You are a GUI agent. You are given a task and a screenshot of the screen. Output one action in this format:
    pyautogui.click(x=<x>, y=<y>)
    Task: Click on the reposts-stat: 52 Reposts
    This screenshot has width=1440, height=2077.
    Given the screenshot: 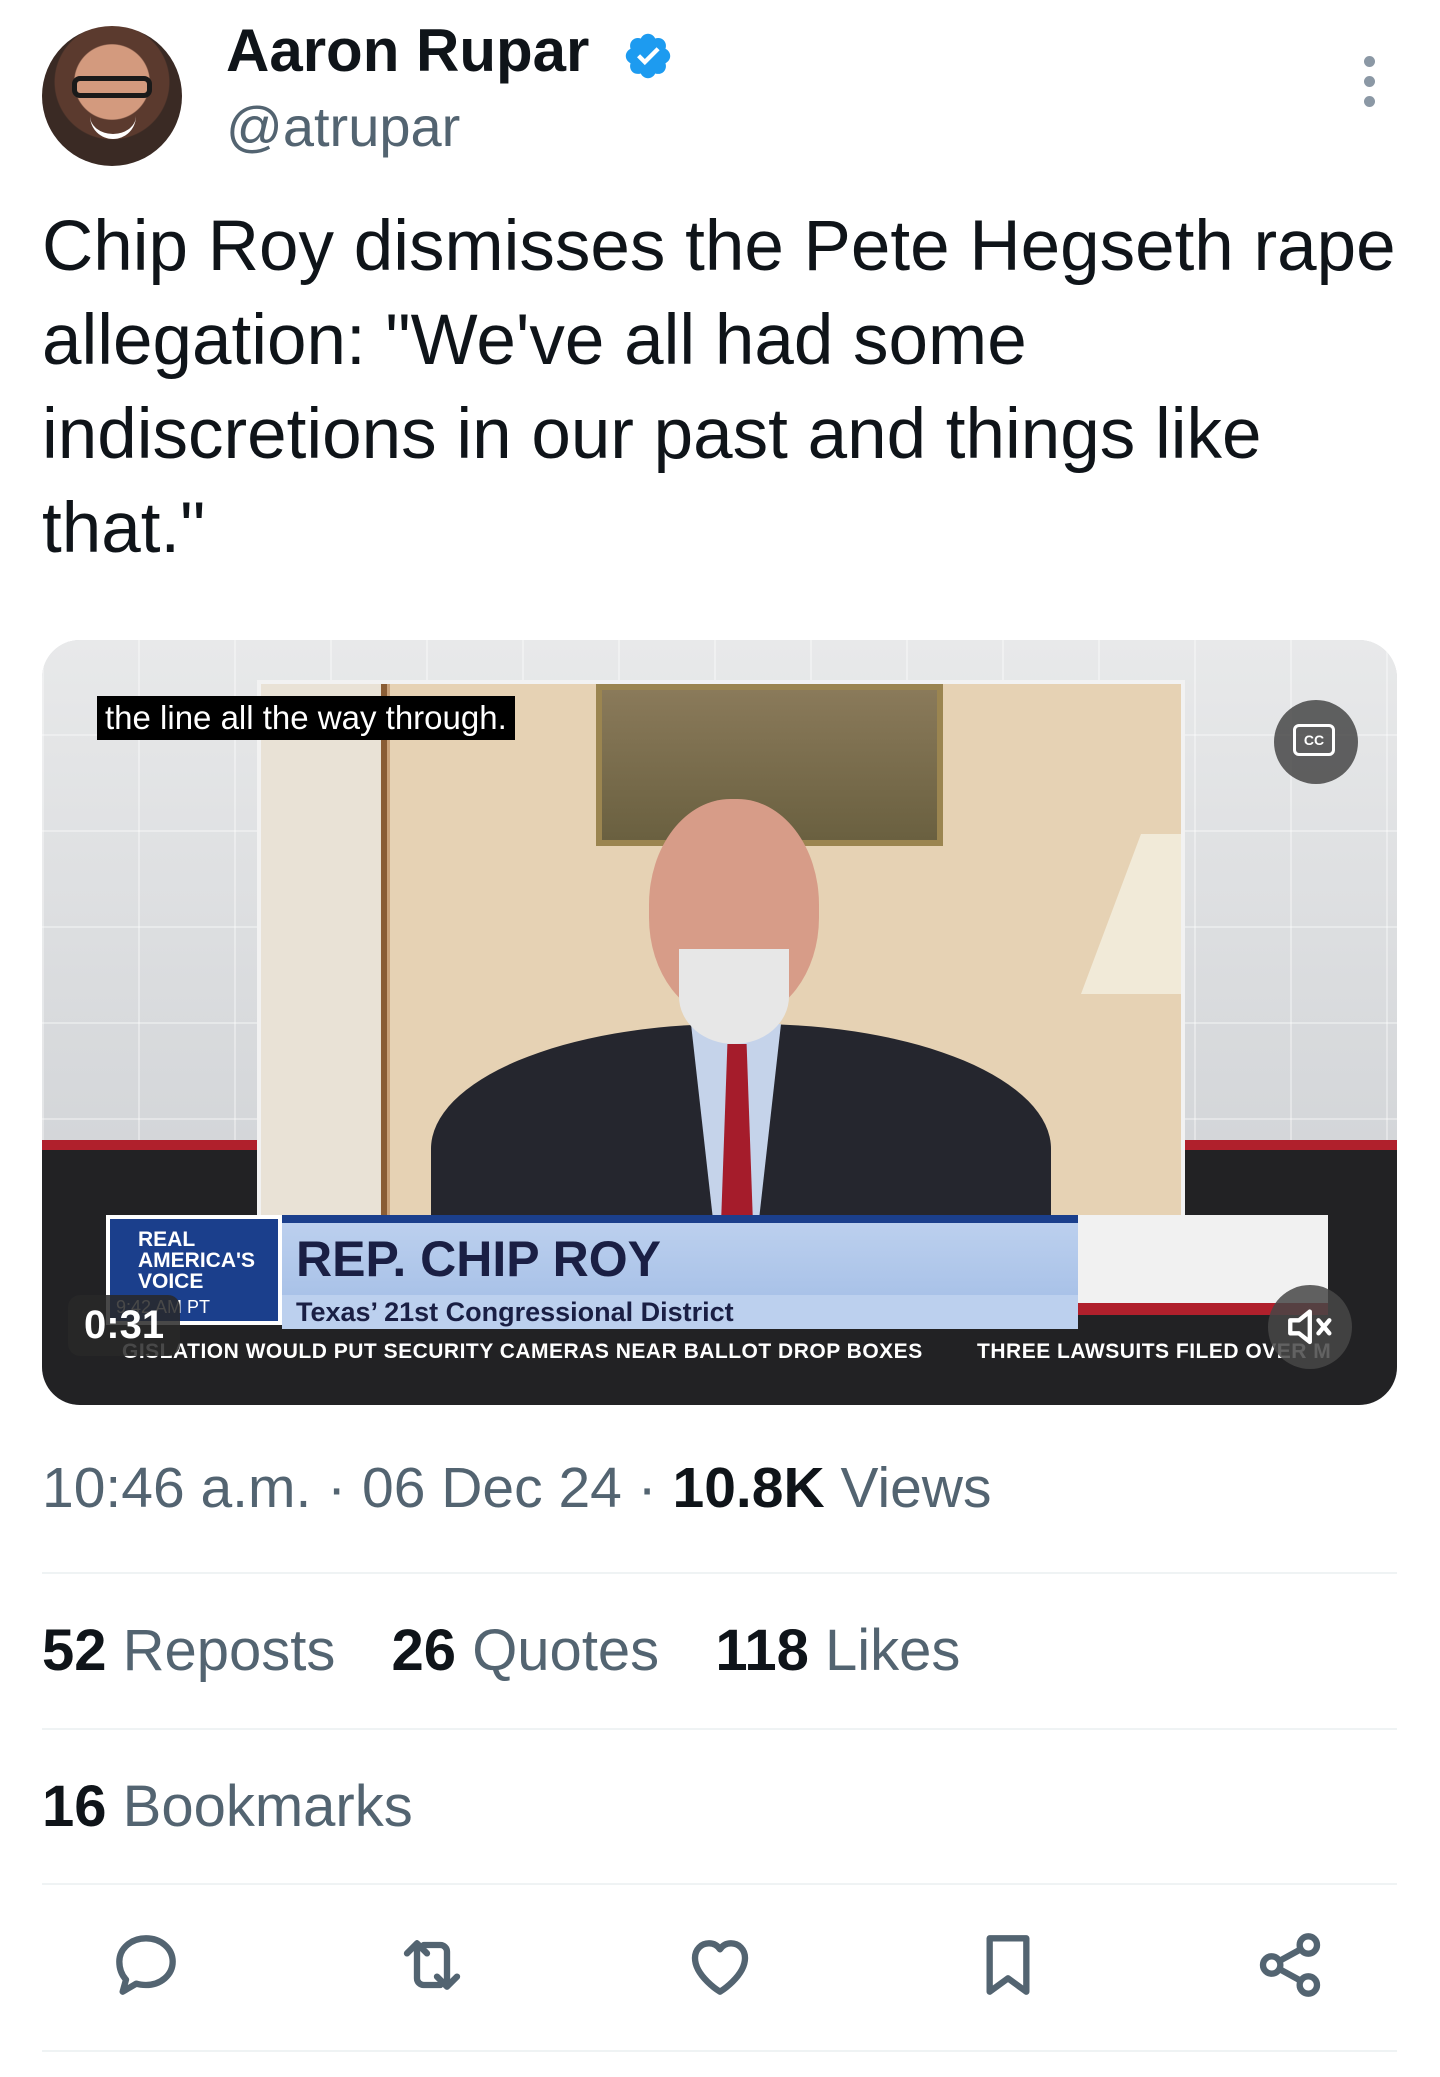 What is the action you would take?
    pyautogui.click(x=188, y=1650)
    